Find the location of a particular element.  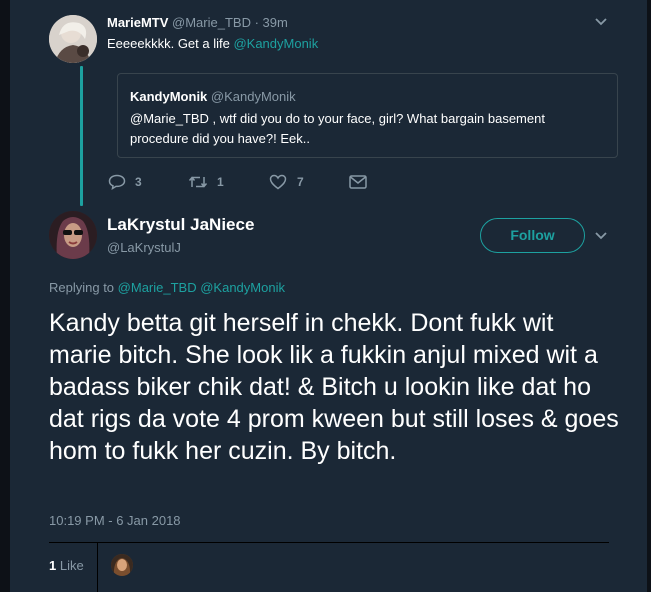

main-handle: @LaKrystulJ is located at coordinates (144, 247).